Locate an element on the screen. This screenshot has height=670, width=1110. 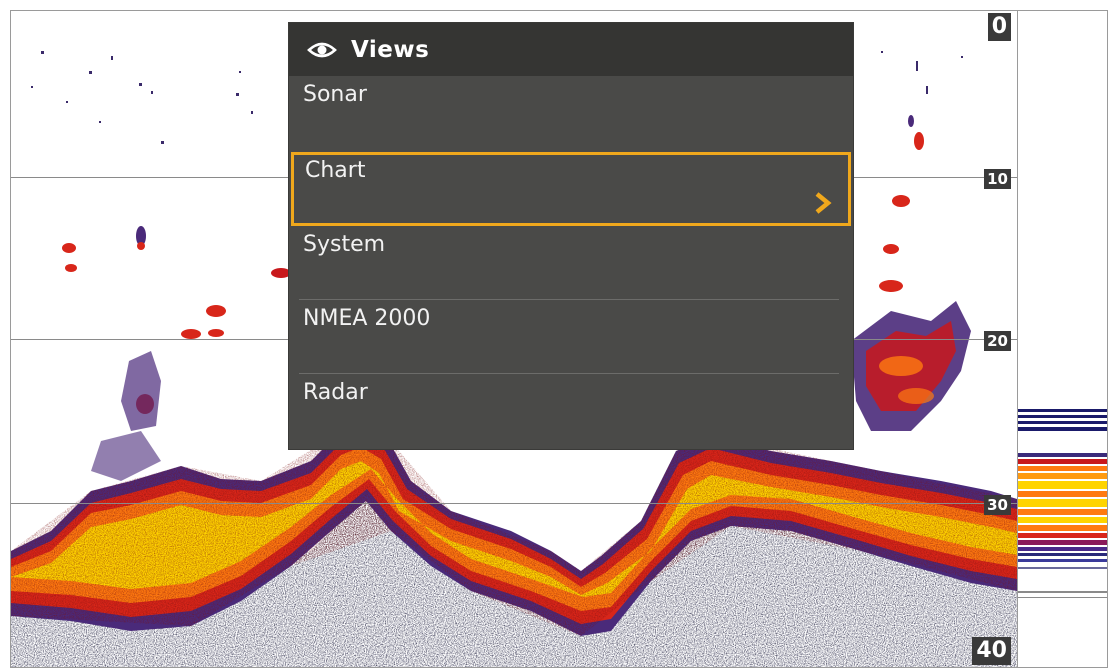
depth-label-30: 30 is located at coordinates (997, 505).